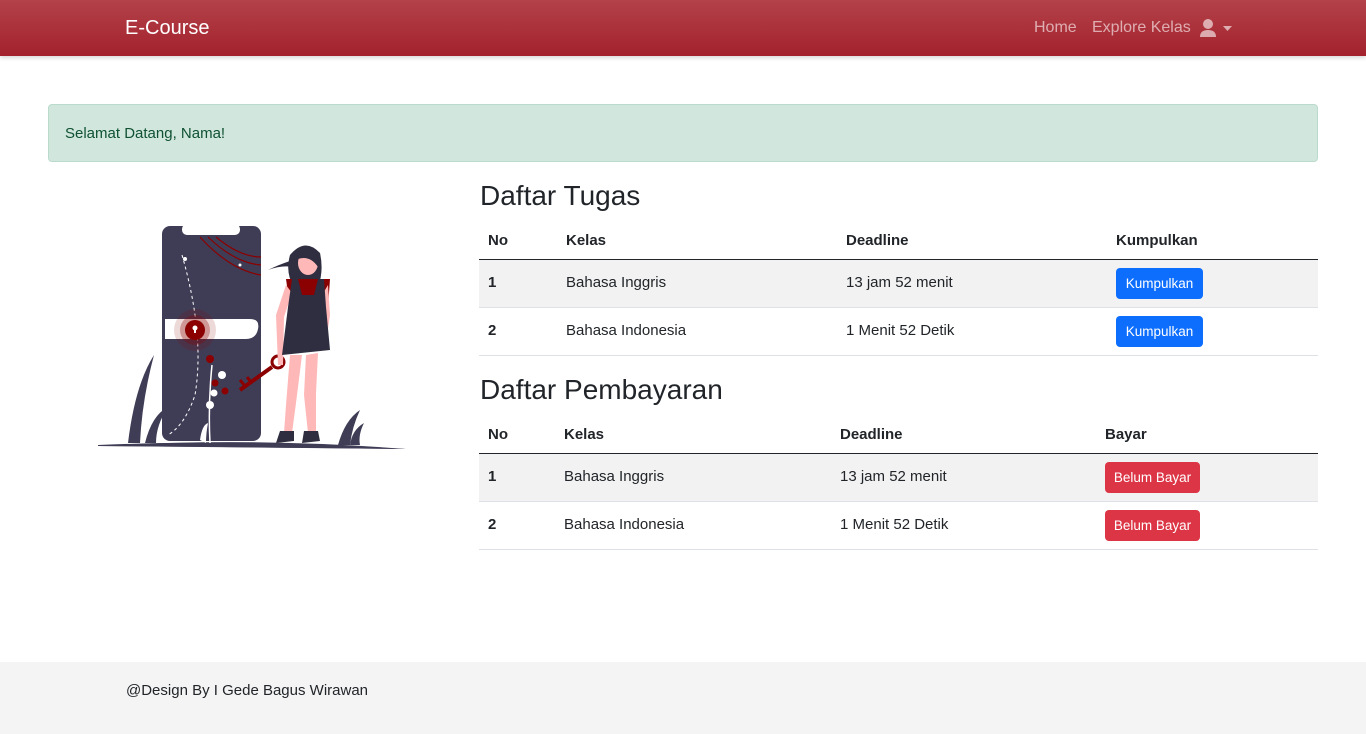 This screenshot has height=734, width=1366. I want to click on illustration-image, so click(252, 337).